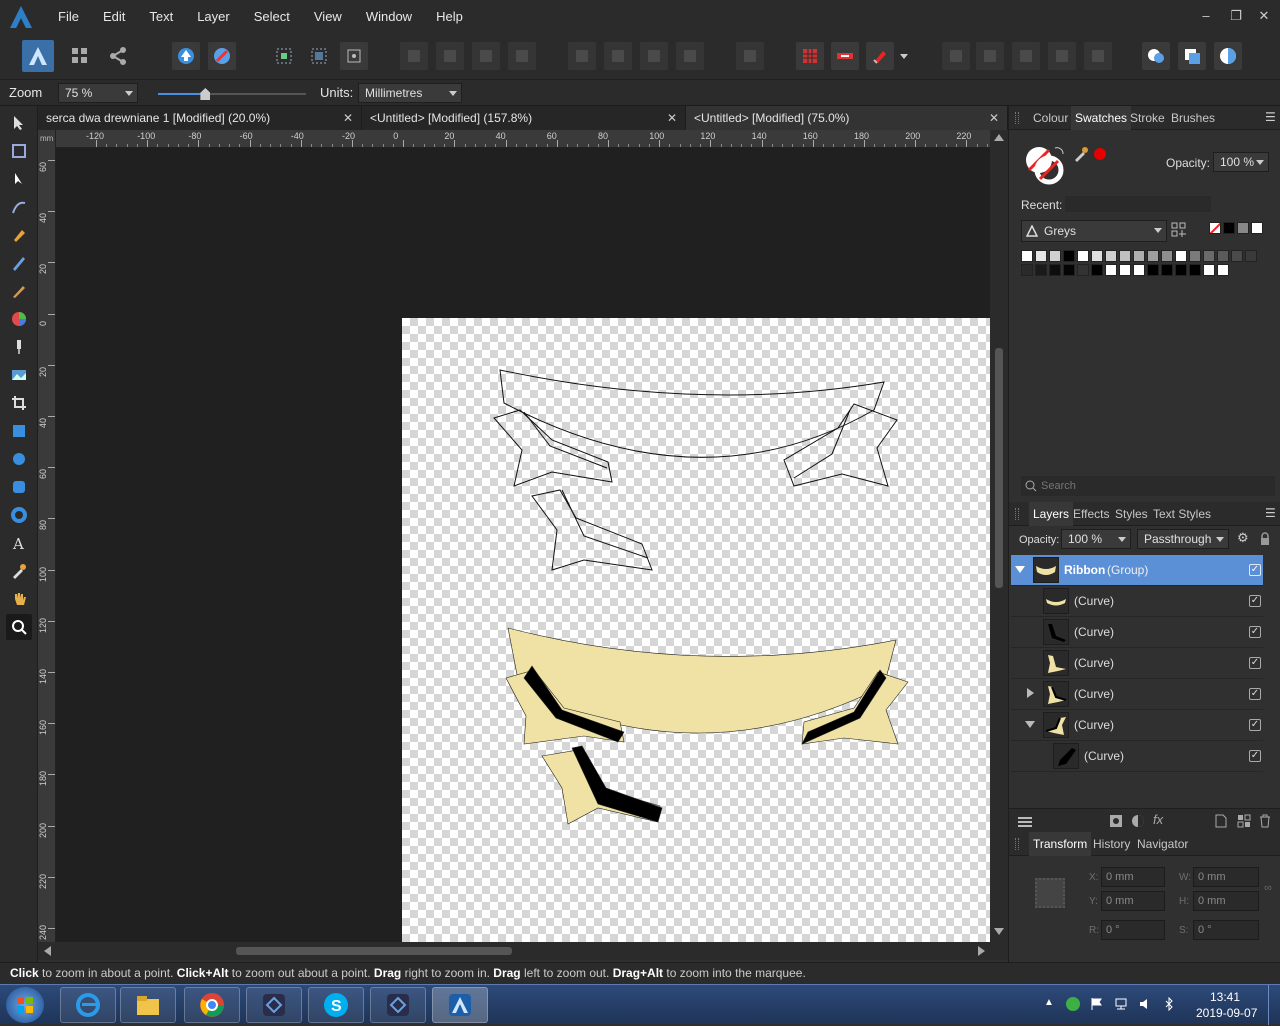 This screenshot has width=1280, height=1026. What do you see at coordinates (1030, 693) in the screenshot?
I see `collapse-arrow-icon` at bounding box center [1030, 693].